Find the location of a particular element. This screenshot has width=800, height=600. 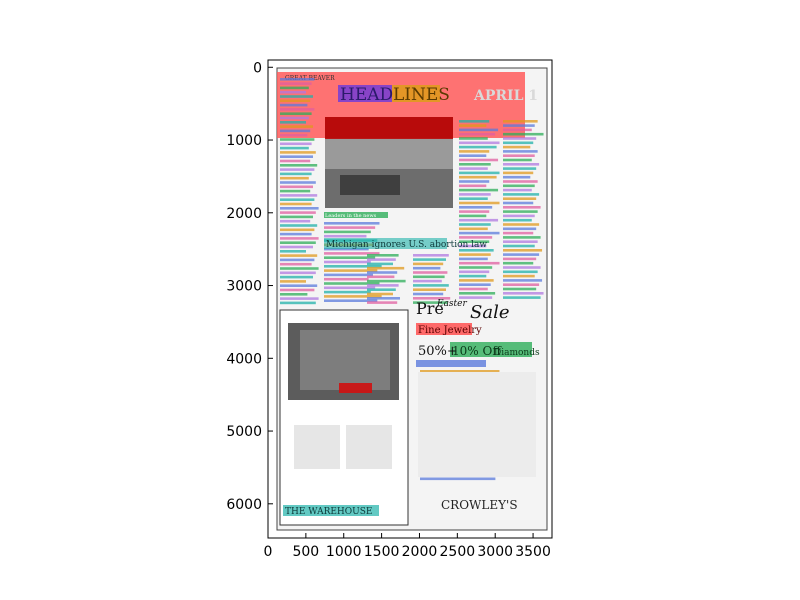

top-photo-detail is located at coordinates (370, 185).